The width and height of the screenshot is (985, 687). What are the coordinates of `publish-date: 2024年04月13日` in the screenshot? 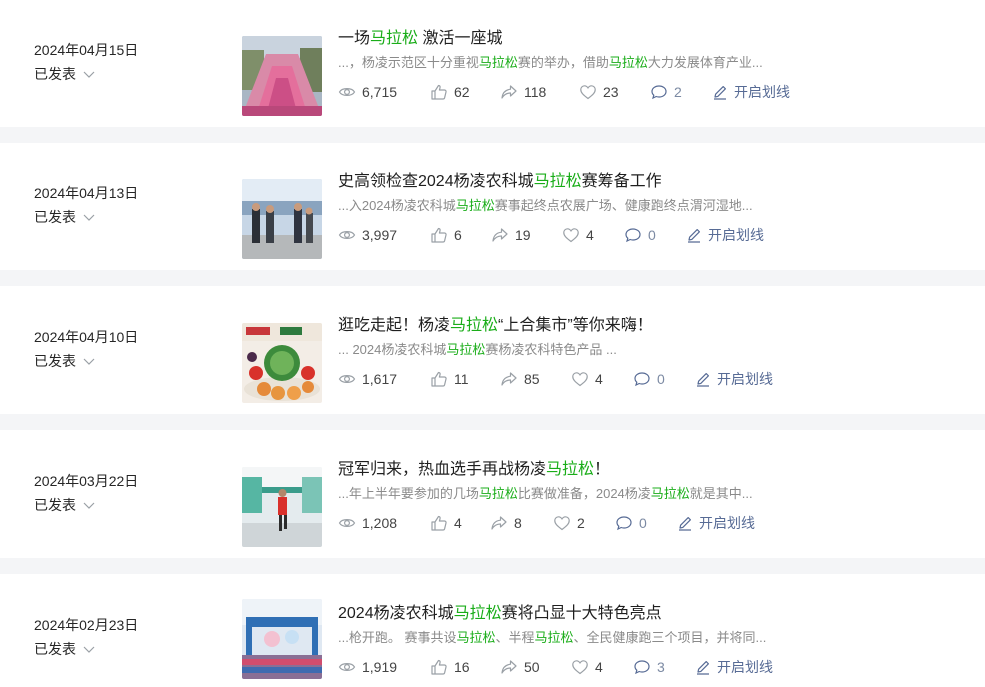 It's located at (86, 193).